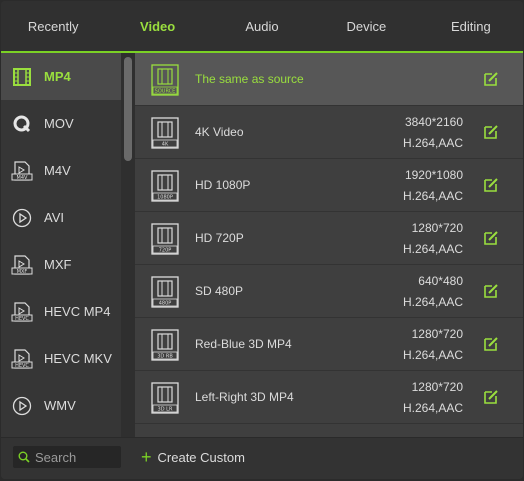  Describe the element at coordinates (219, 132) in the screenshot. I see `preset-name: 4K Video` at that location.